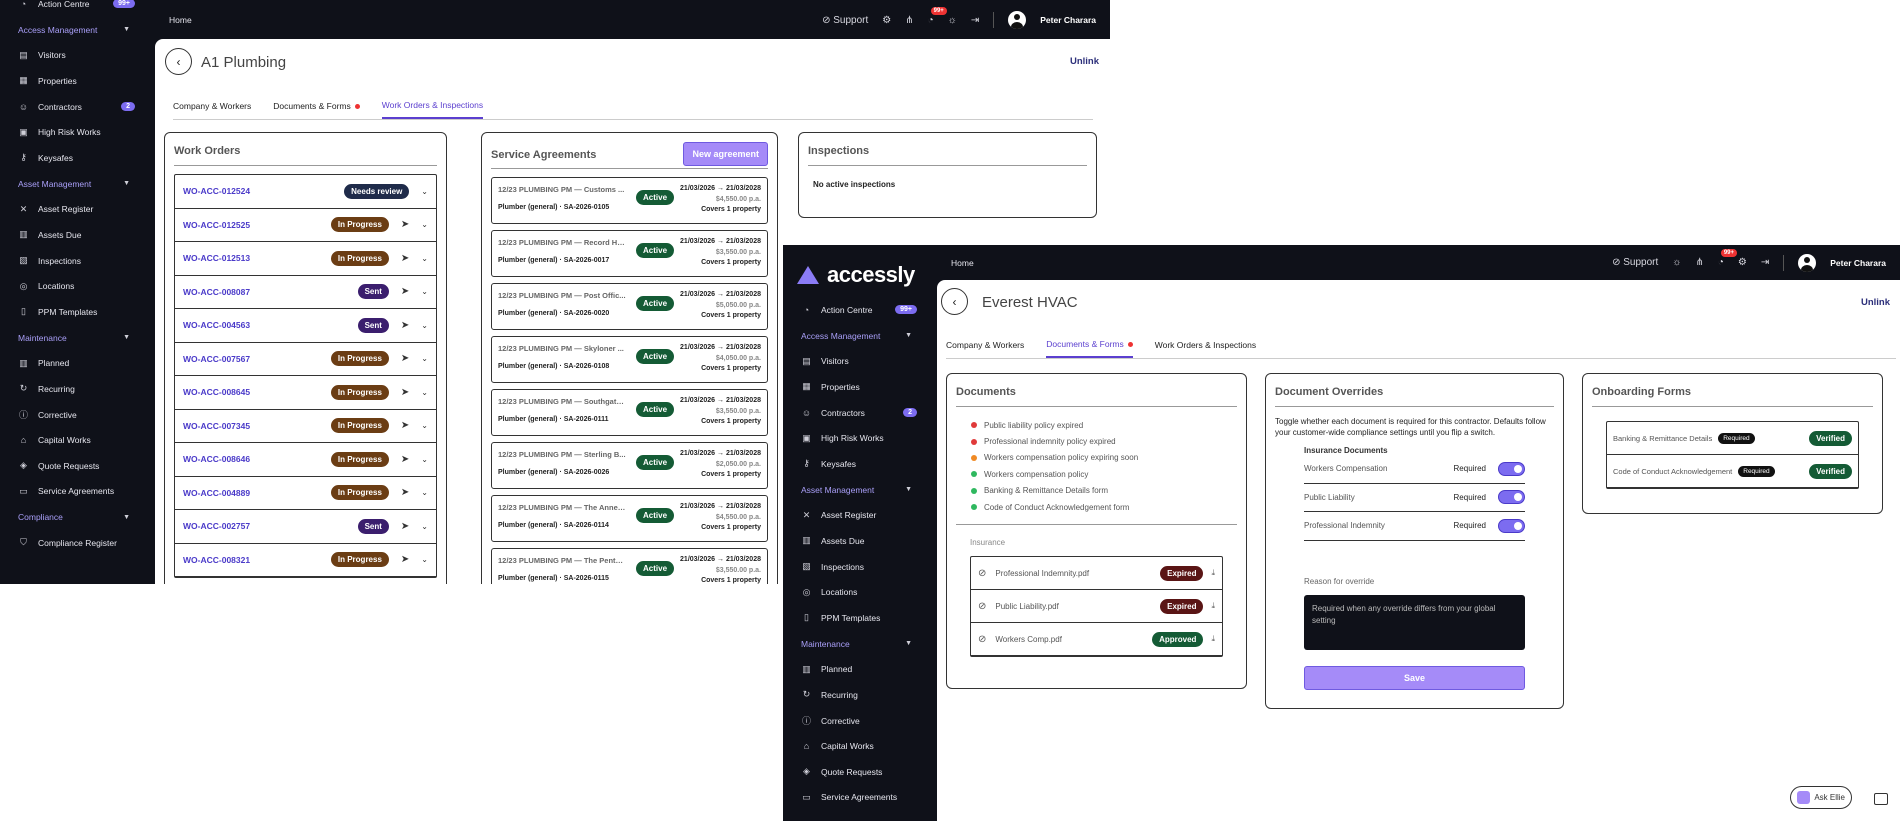 Image resolution: width=1900 pixels, height=821 pixels. Describe the element at coordinates (77, 286) in the screenshot. I see `sidebar-item: ◎ Locations` at that location.